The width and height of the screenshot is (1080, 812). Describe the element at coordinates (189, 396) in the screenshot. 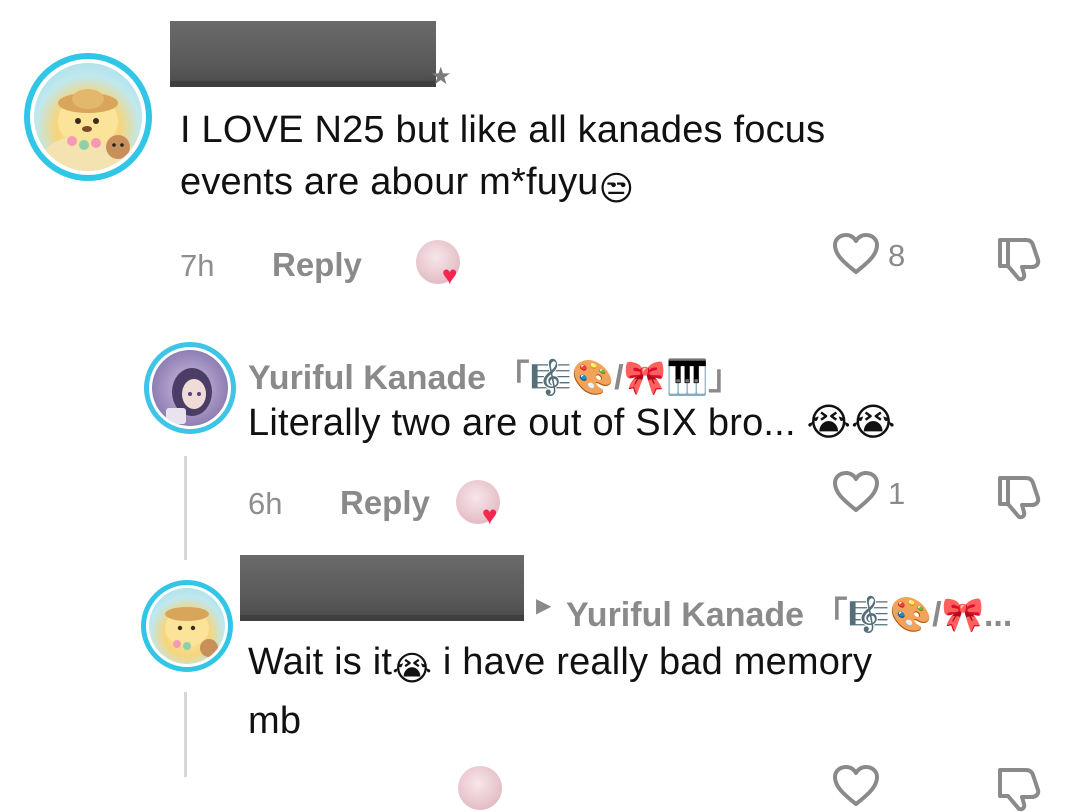

I see `anime-character-avatar-image` at that location.